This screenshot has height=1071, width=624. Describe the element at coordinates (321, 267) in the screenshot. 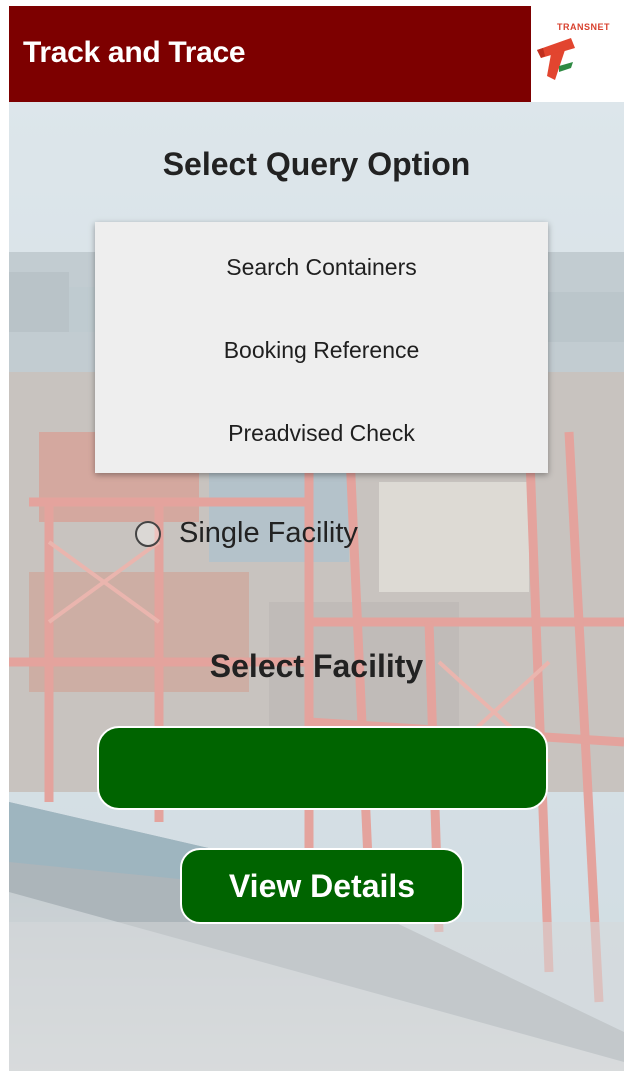

I see `menu-item-search-containers: Search Containers` at that location.